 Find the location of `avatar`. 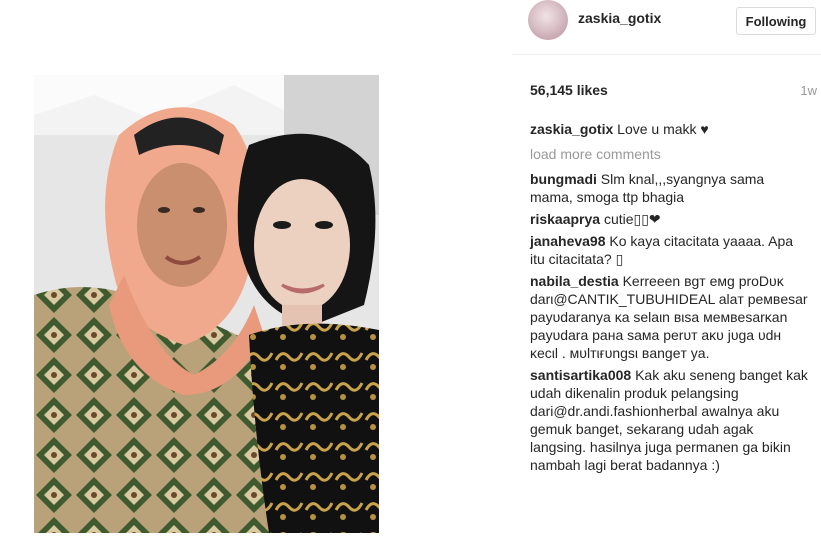

avatar is located at coordinates (548, 20).